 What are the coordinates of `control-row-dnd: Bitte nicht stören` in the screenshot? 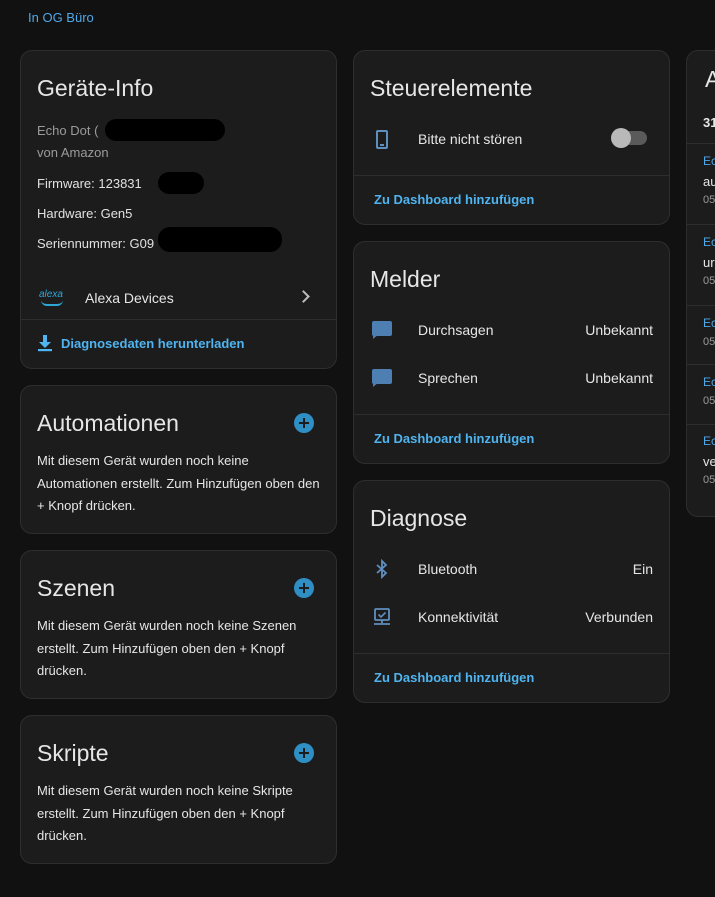 It's located at (511, 139).